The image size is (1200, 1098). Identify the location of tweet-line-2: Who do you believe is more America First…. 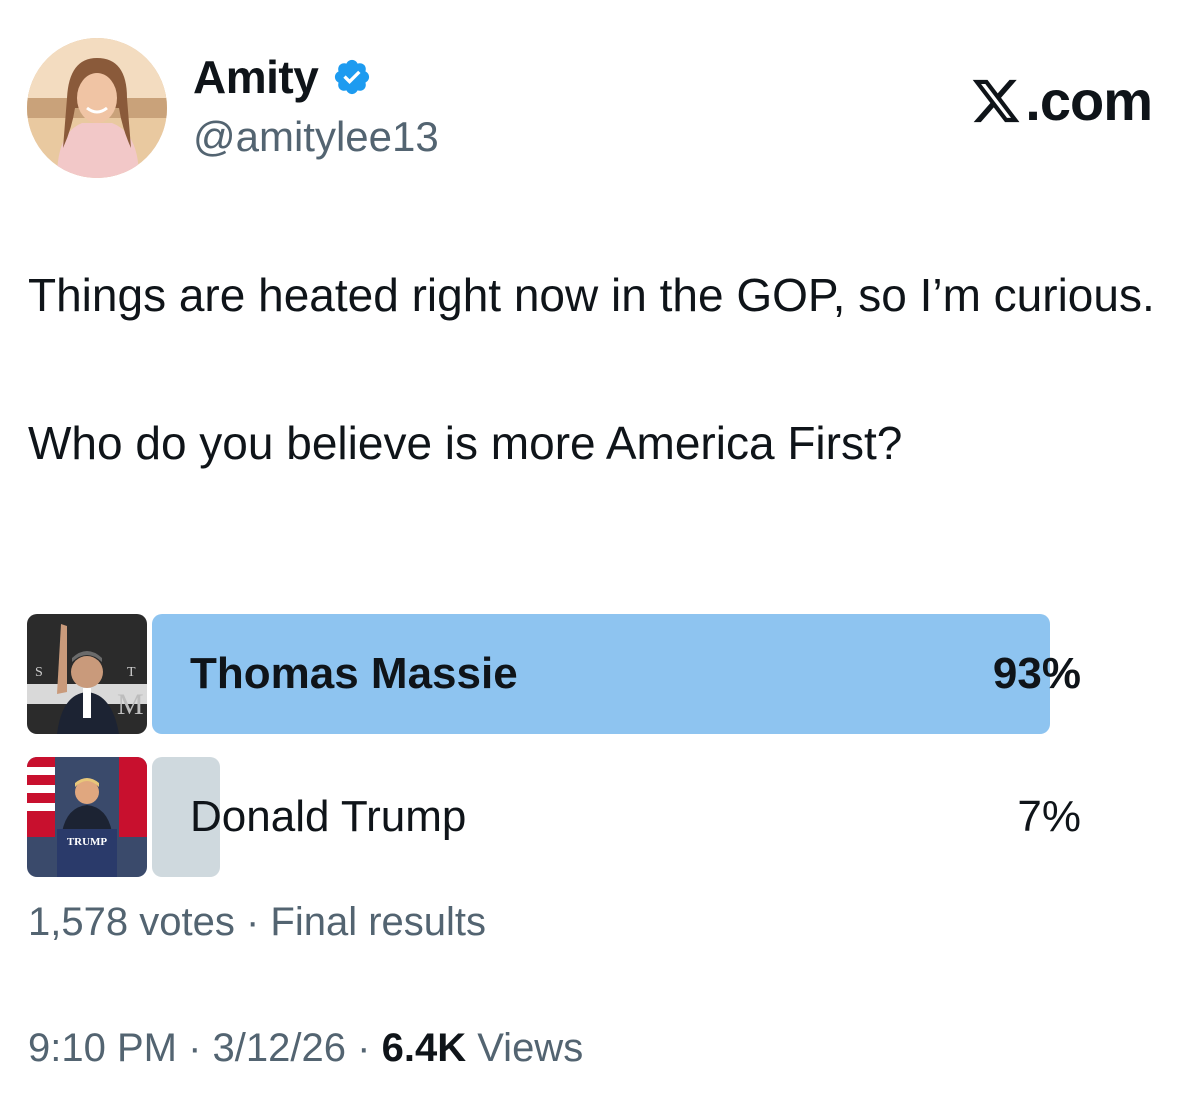
(465, 443).